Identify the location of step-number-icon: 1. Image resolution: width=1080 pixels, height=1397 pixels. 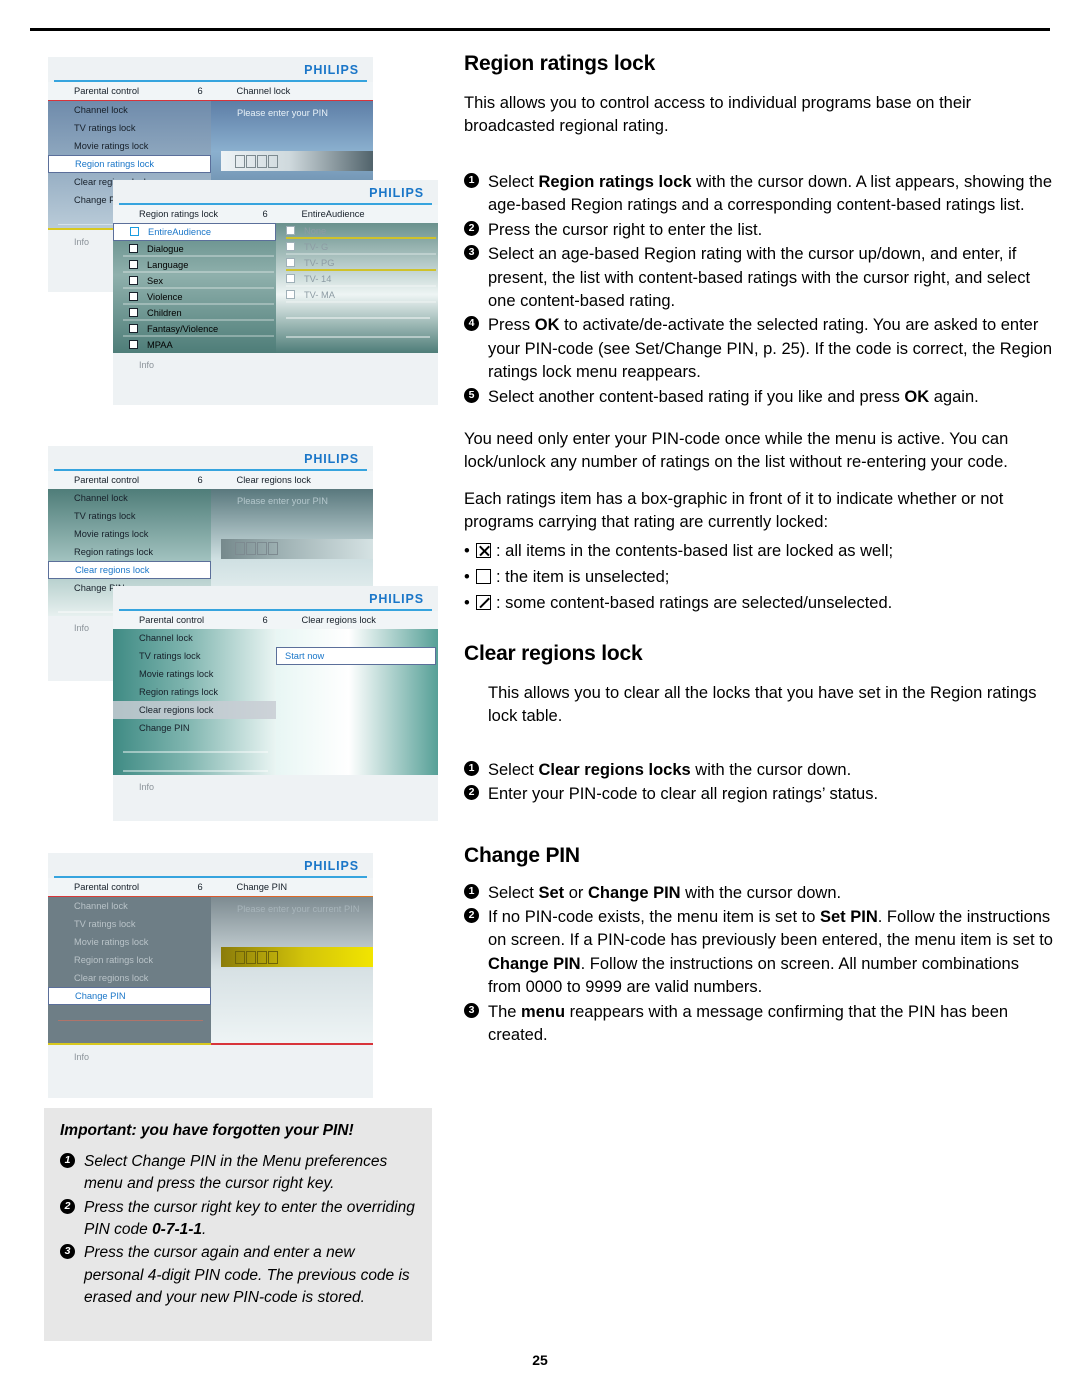
(67, 1160).